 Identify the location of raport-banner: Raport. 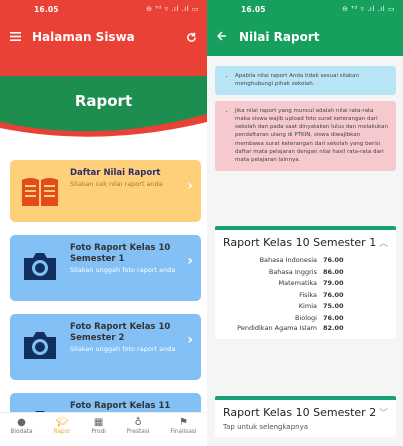
(103, 100).